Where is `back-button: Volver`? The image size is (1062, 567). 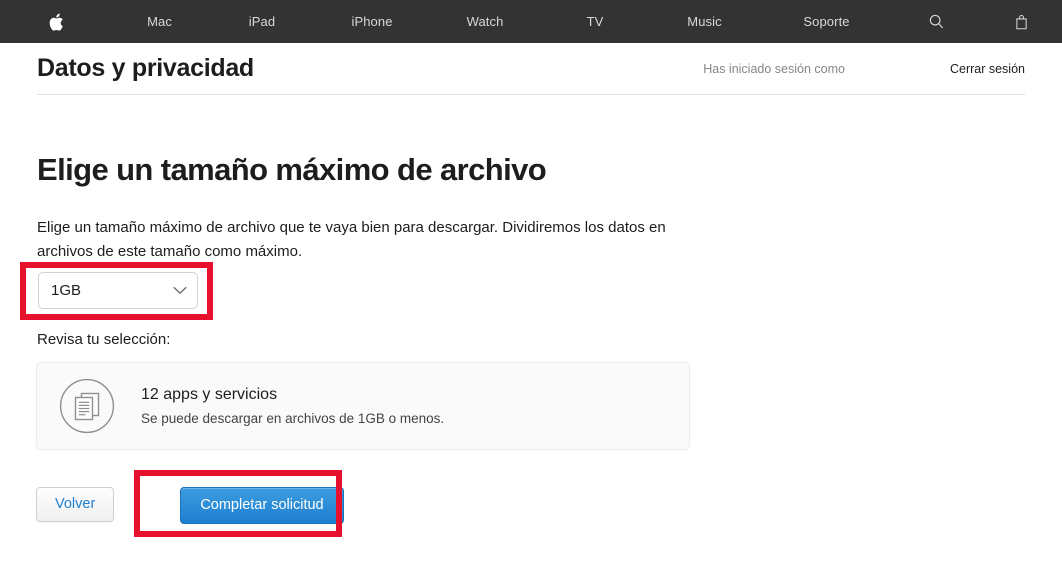 back-button: Volver is located at coordinates (75, 504).